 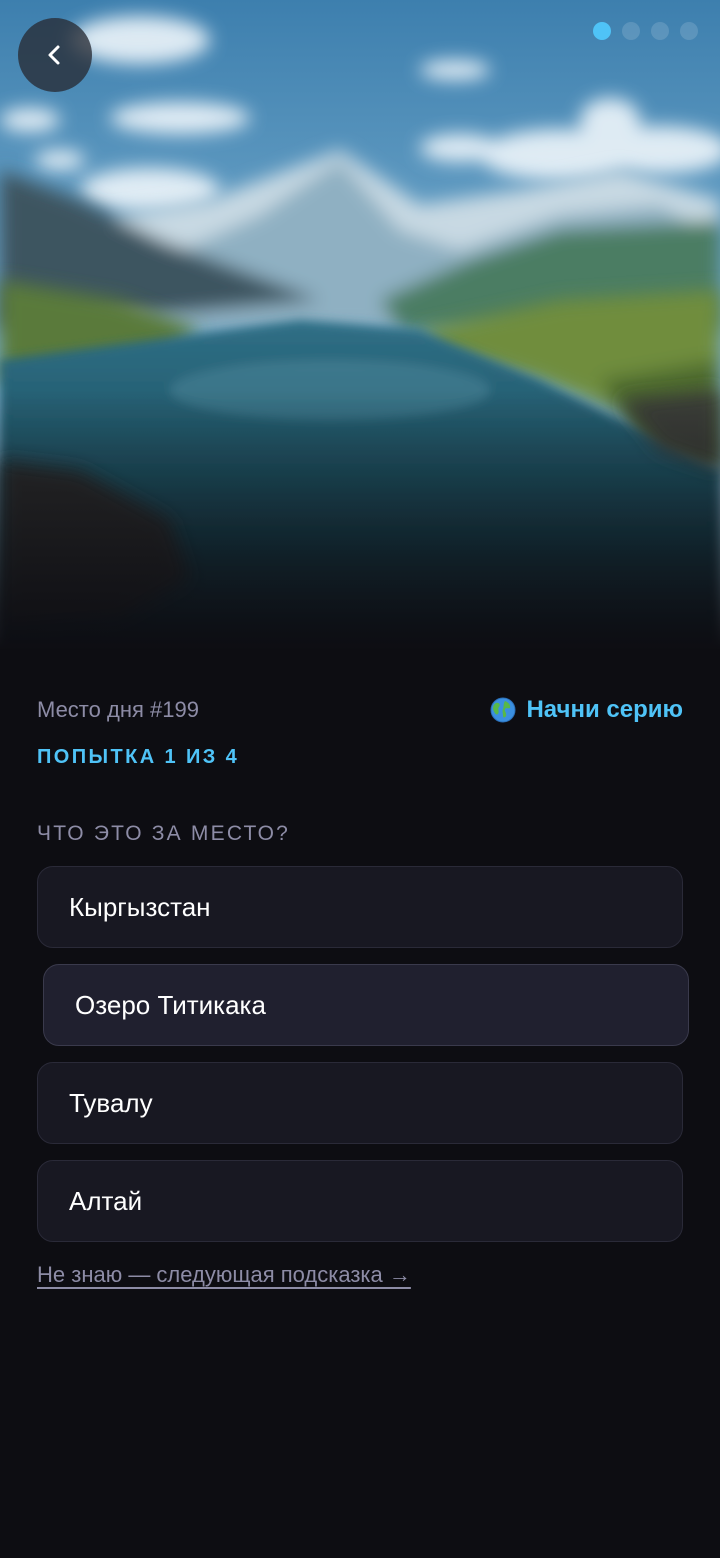 I want to click on meta-row: Место дня #199 Начни серию, so click(x=360, y=710).